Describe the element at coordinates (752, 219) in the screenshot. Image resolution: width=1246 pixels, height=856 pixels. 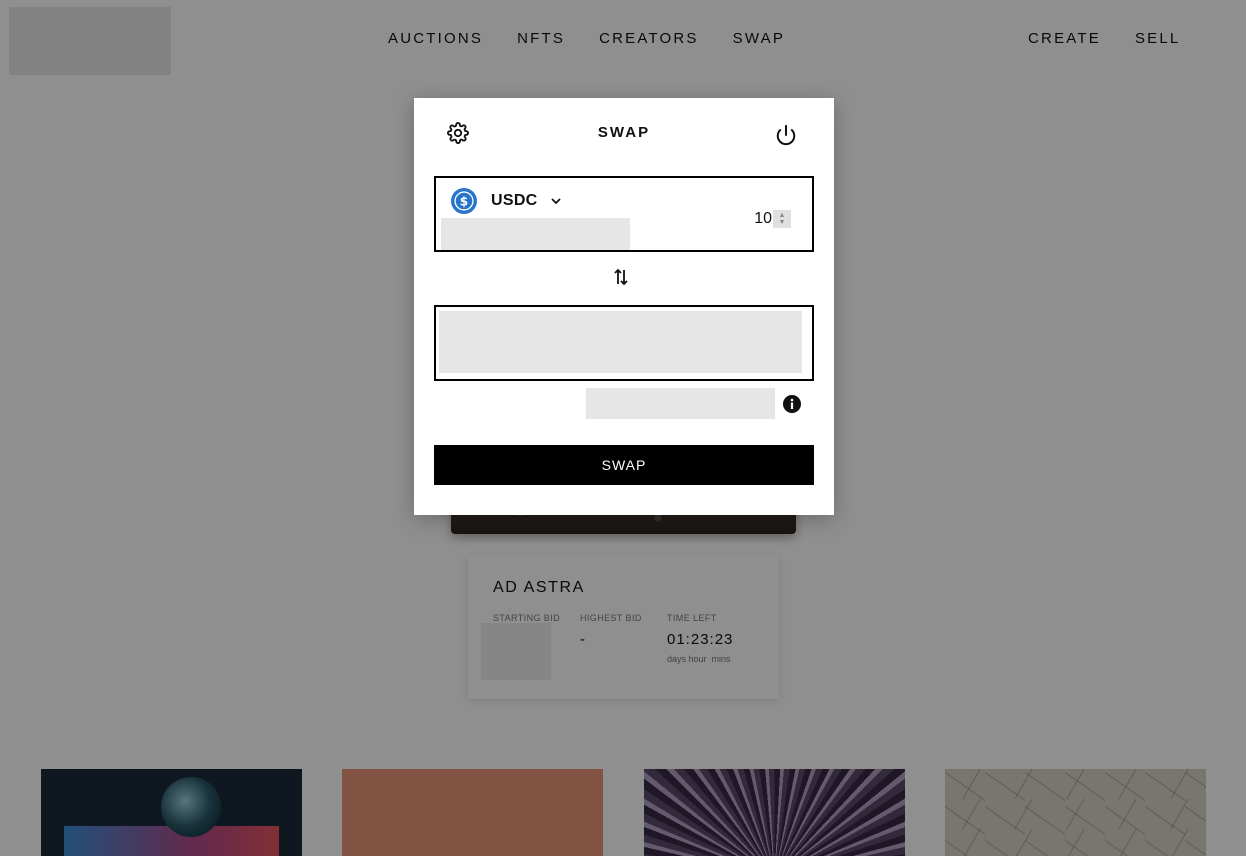
I see `from-amount-input` at that location.